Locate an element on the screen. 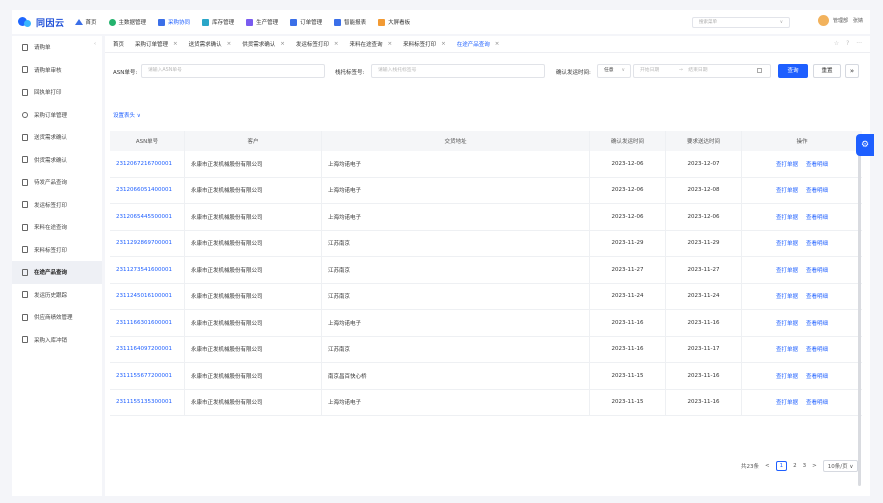 The image size is (883, 503). header-confirm-time: 确认发运时间 is located at coordinates (628, 141).